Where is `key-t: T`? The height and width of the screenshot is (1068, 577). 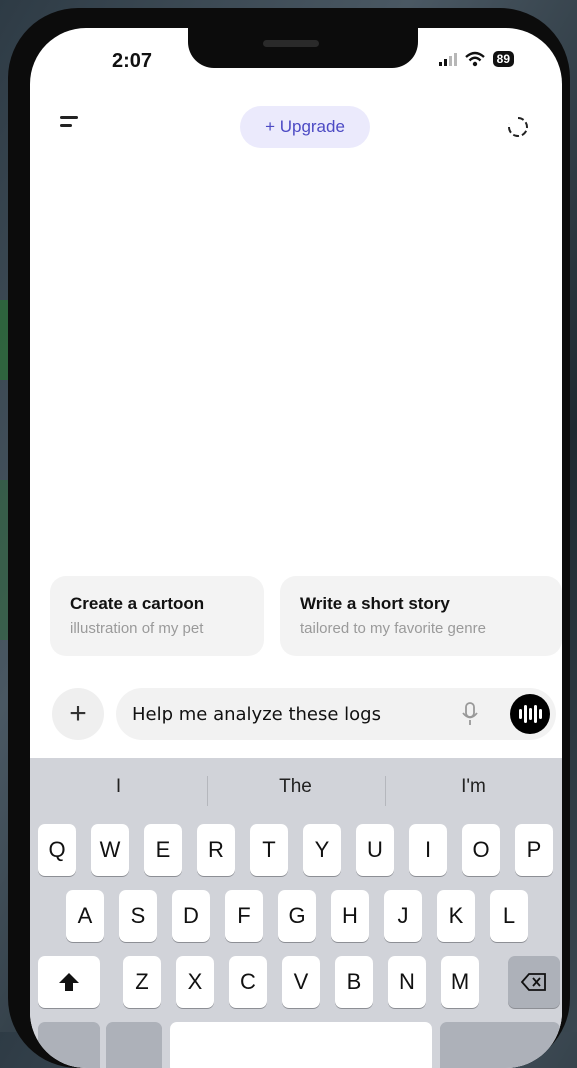
key-t: T is located at coordinates (269, 850).